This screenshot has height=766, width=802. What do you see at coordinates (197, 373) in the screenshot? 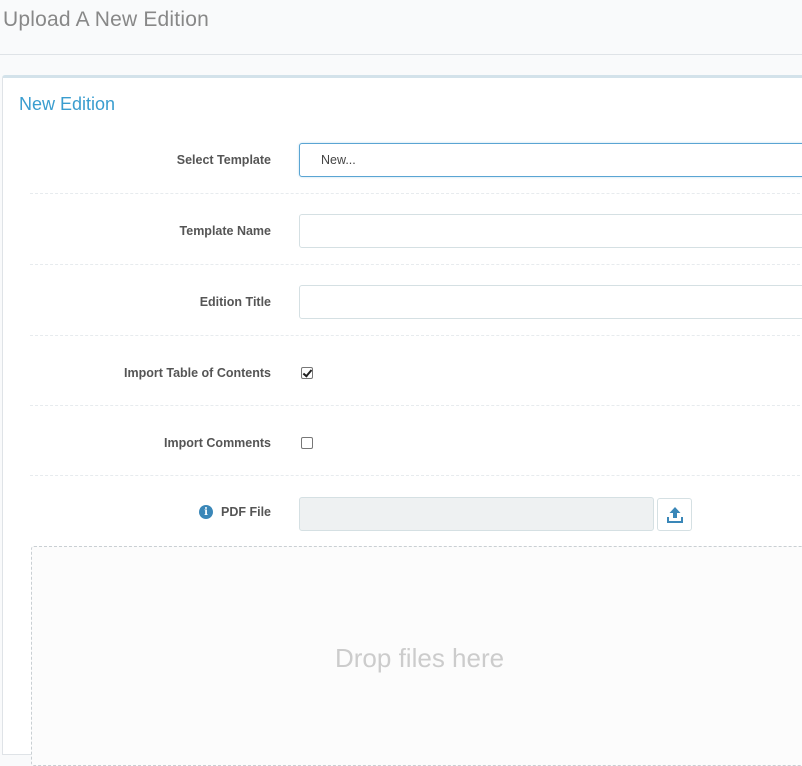
I see `import-toc-label: Import Table of Contents` at bounding box center [197, 373].